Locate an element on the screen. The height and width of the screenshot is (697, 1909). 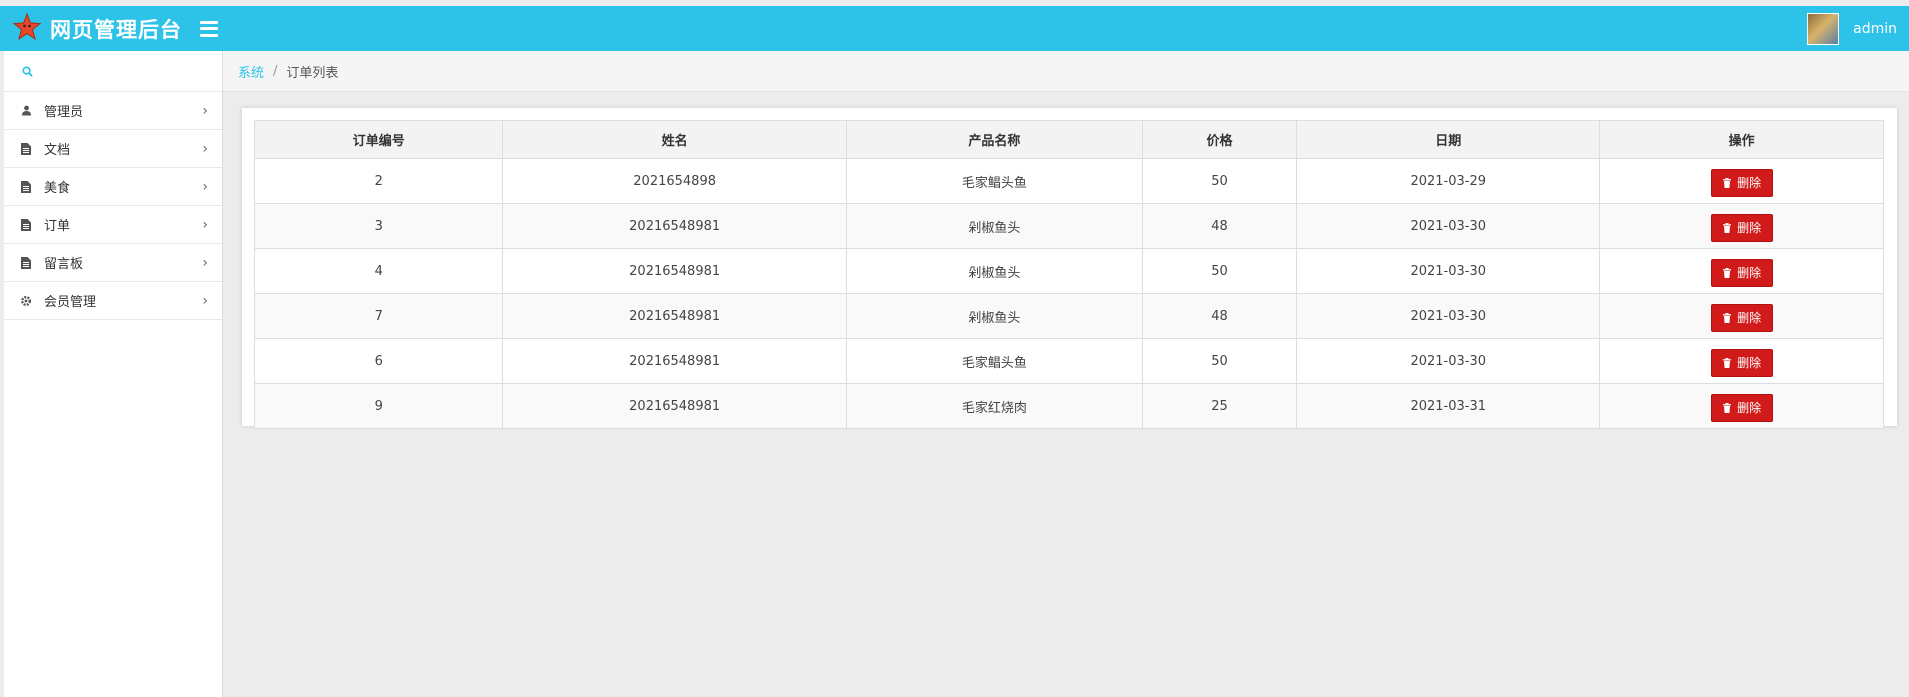
cell-name: 2021654898 is located at coordinates (674, 181).